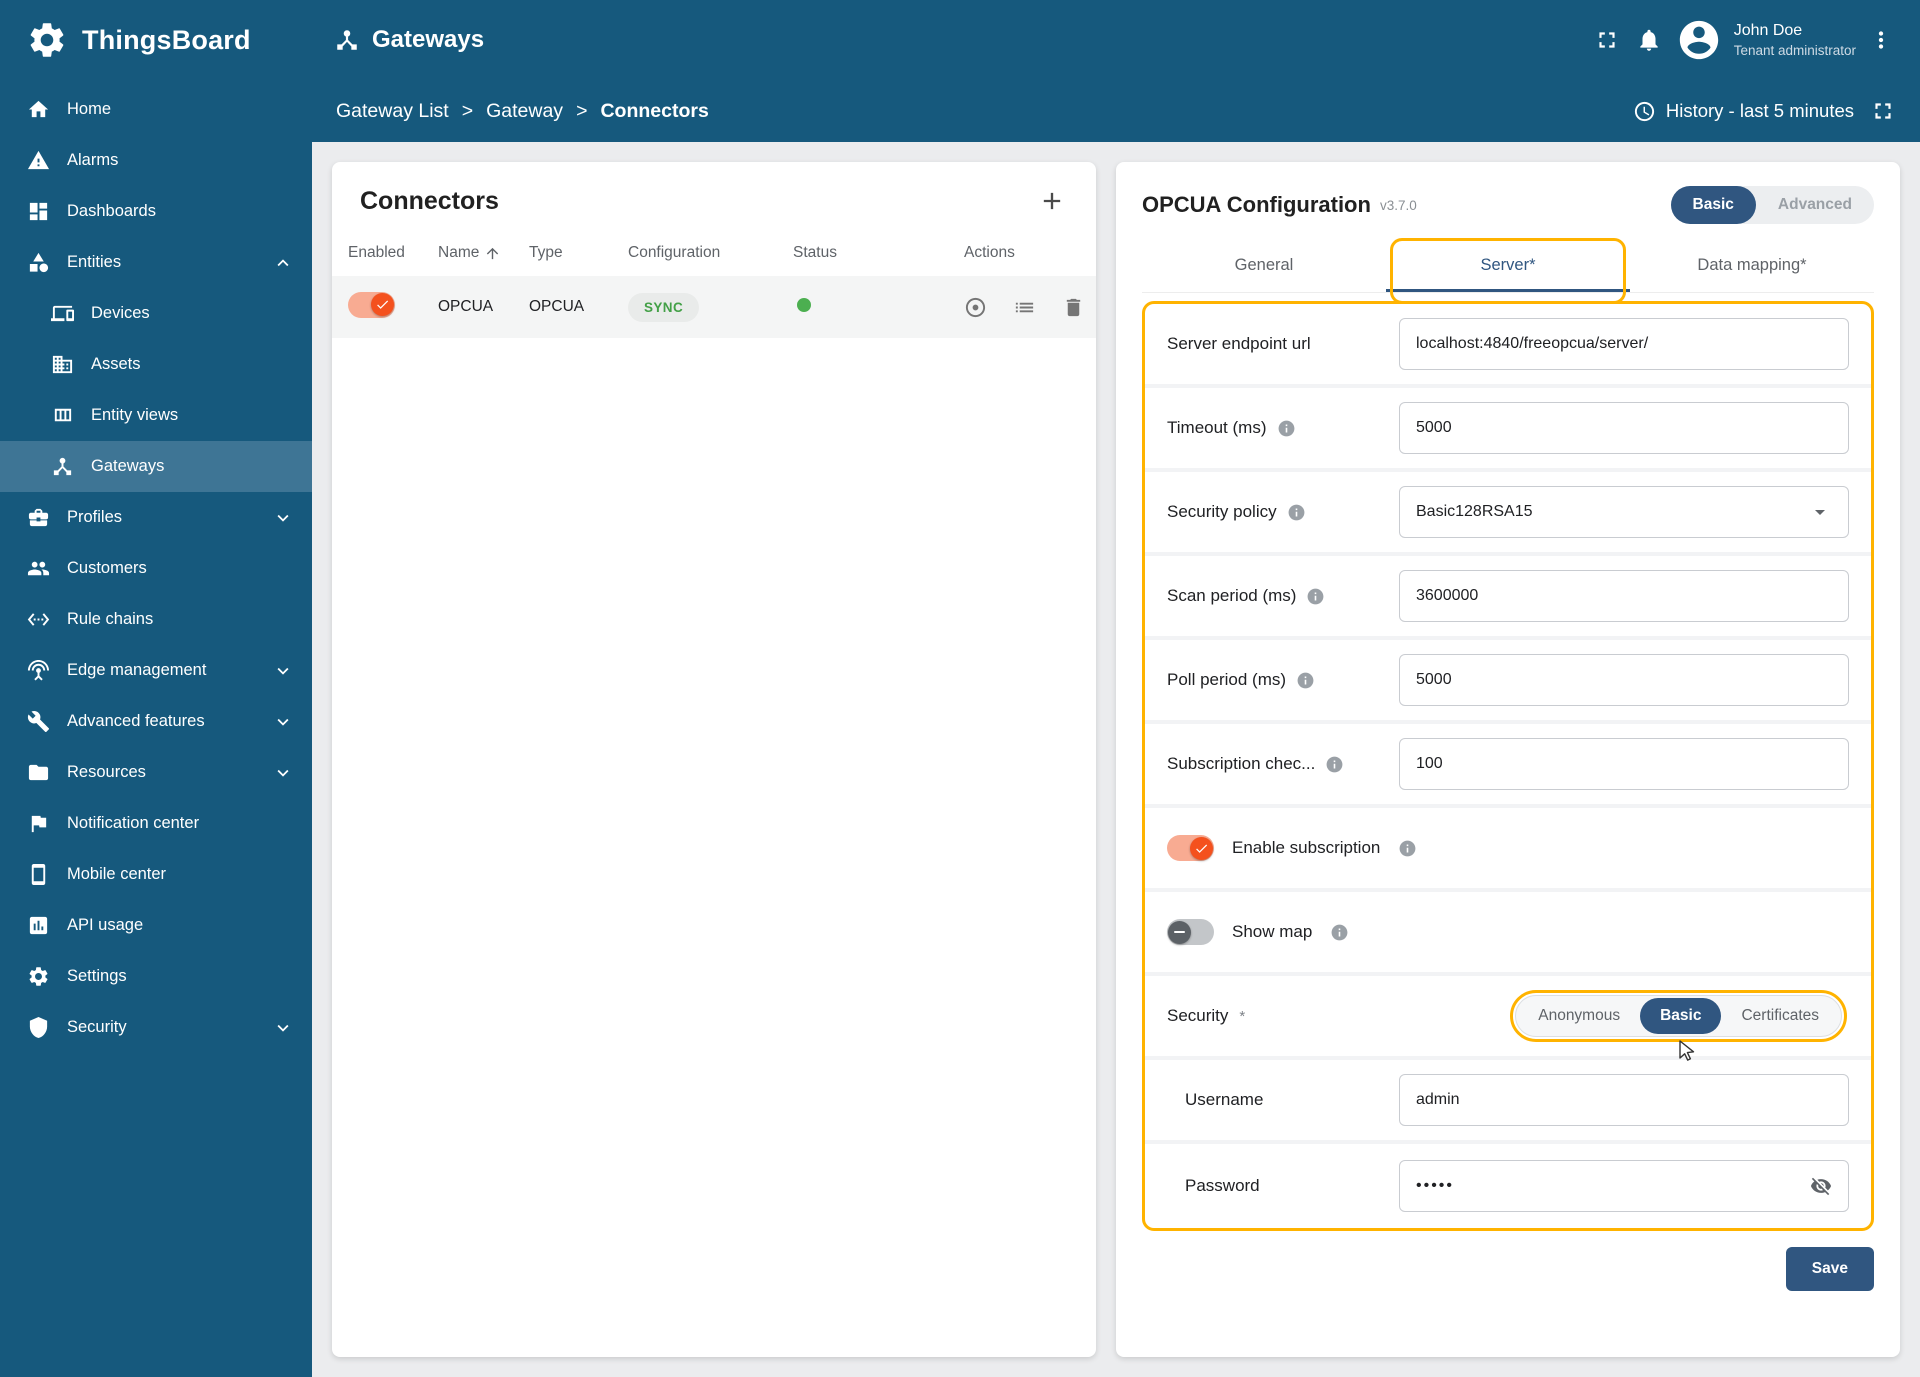 This screenshot has height=1377, width=1920. I want to click on avatar, so click(1699, 40).